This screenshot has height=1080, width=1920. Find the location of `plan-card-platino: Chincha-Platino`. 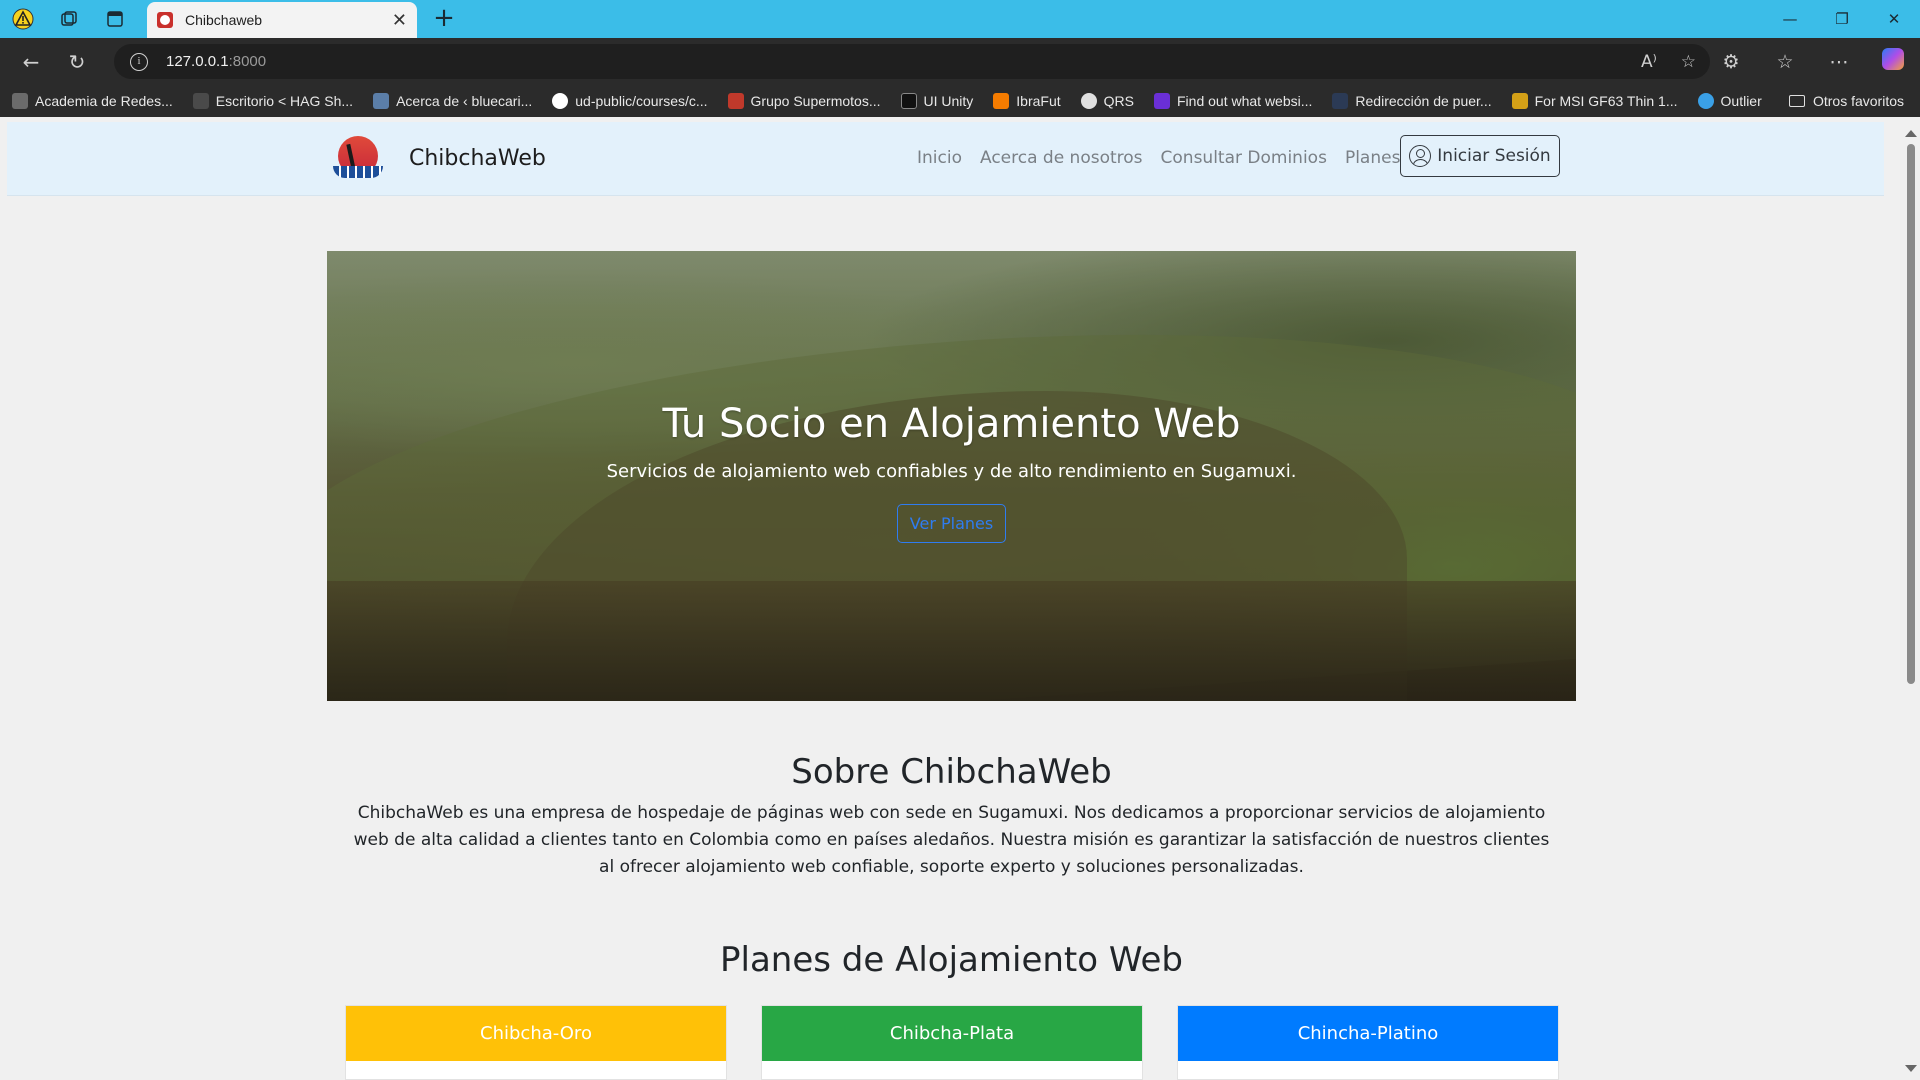

plan-card-platino: Chincha-Platino is located at coordinates (1368, 1042).